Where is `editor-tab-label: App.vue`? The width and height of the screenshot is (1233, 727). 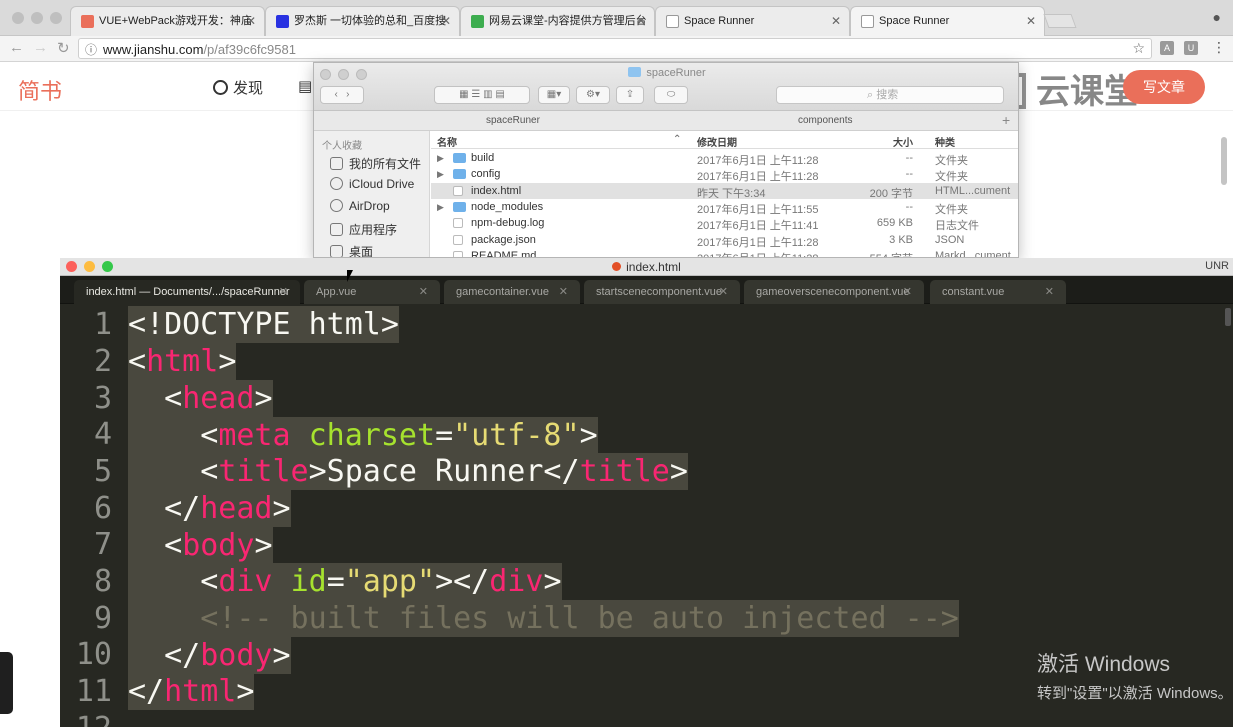 editor-tab-label: App.vue is located at coordinates (336, 292).